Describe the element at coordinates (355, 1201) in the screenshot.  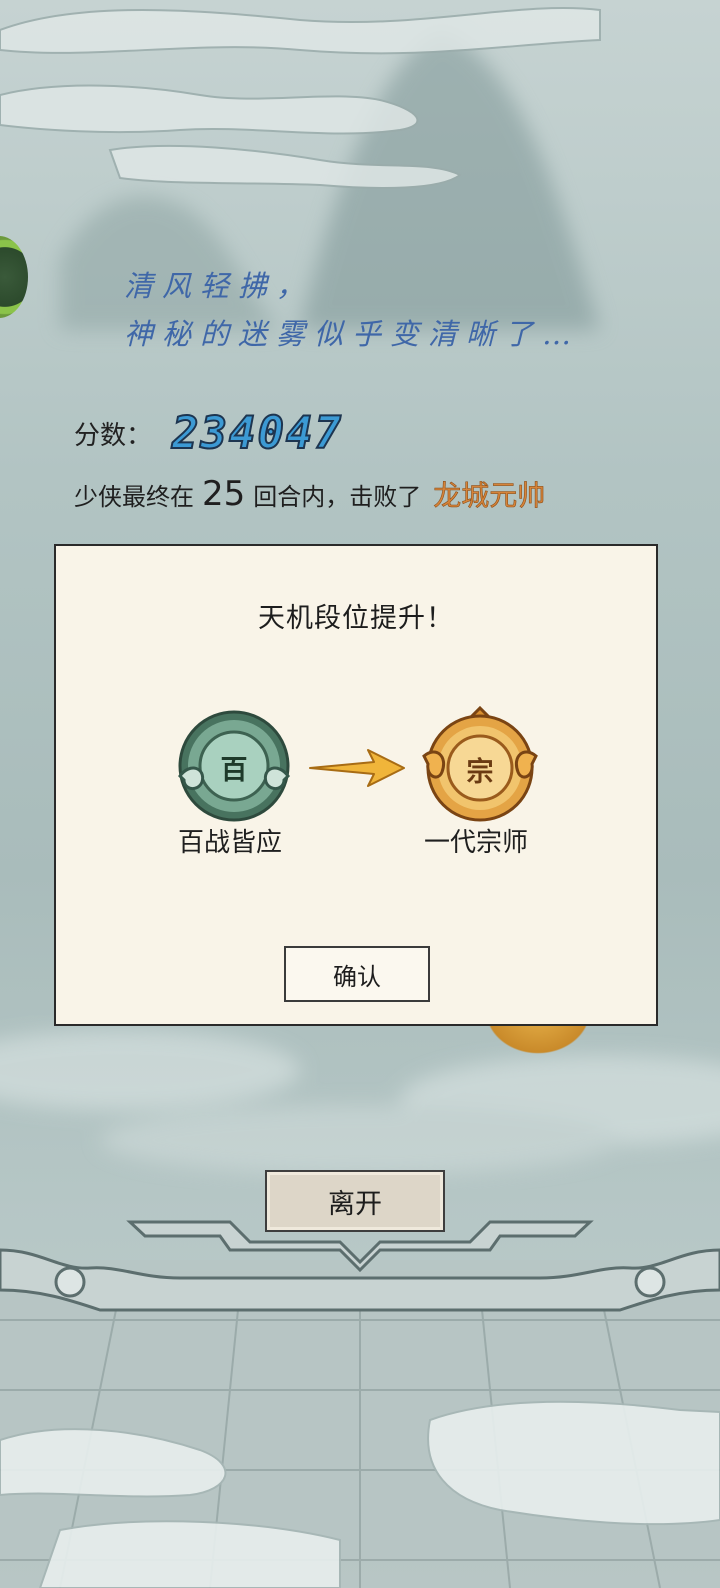
I see `leave-button: 离开` at that location.